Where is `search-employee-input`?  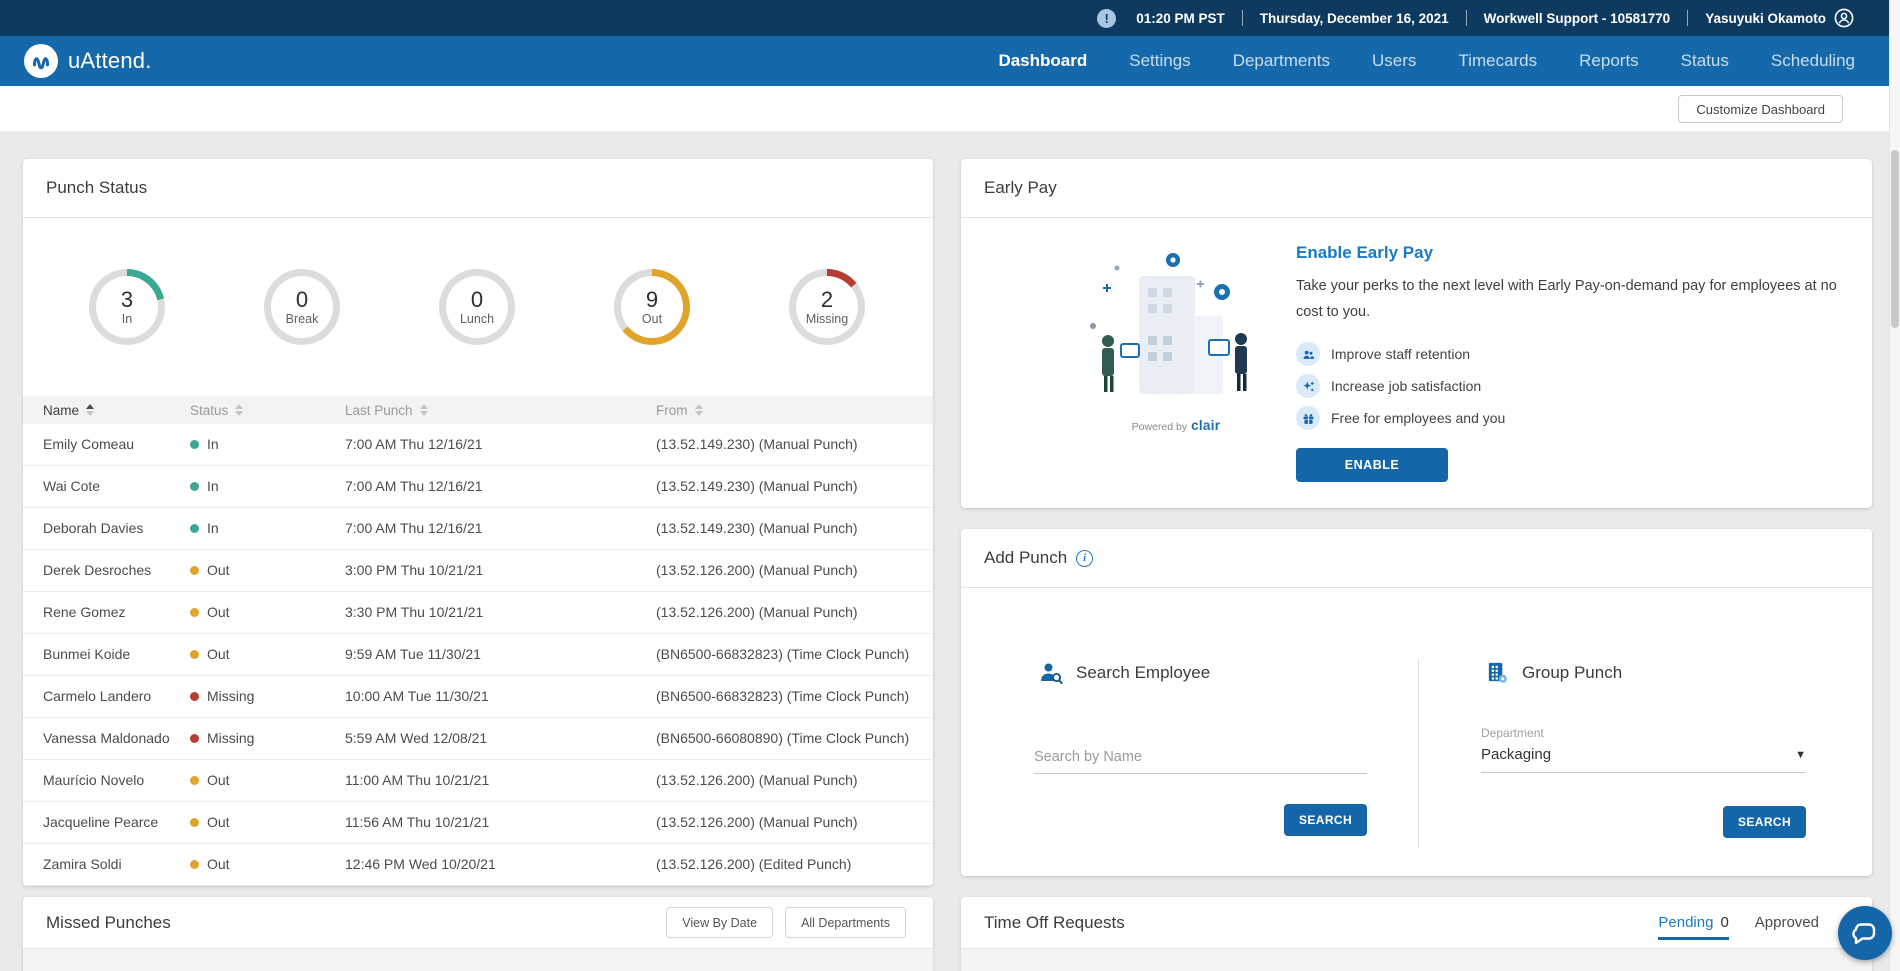 search-employee-input is located at coordinates (1200, 759).